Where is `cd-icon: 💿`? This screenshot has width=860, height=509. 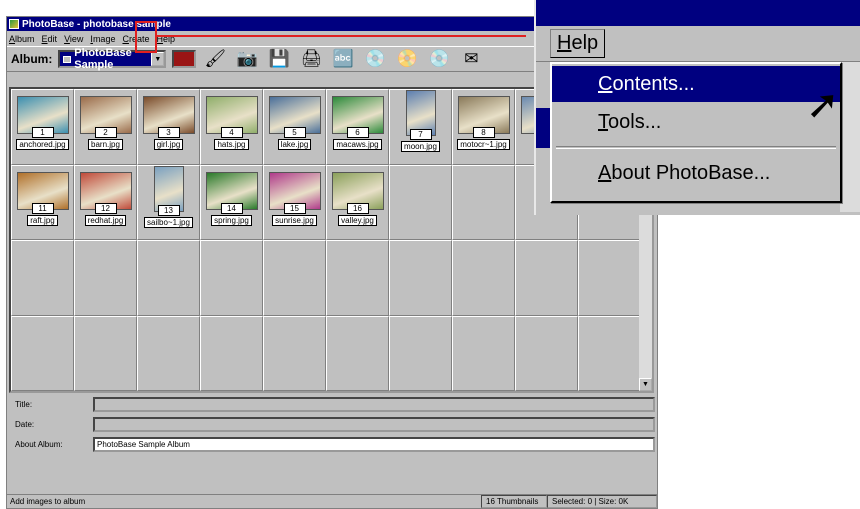
cd-icon: 💿 is located at coordinates (375, 59).